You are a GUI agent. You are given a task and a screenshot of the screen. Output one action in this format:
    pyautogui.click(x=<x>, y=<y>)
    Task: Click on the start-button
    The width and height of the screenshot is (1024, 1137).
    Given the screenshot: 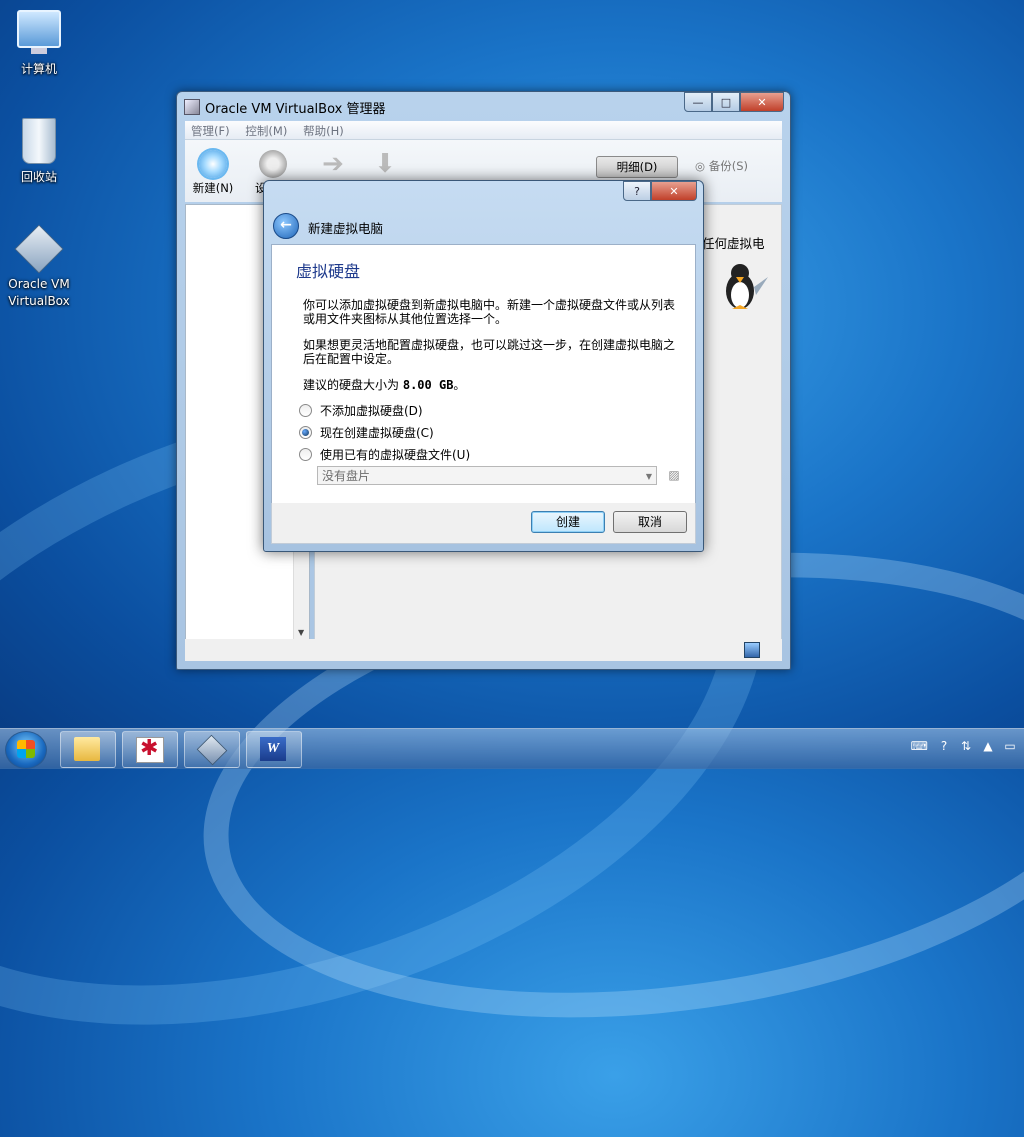 What is the action you would take?
    pyautogui.click(x=26, y=750)
    